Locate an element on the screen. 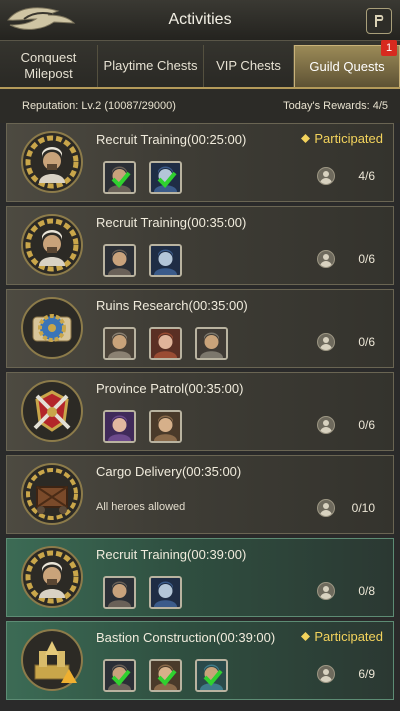  quest-card: Ruins Research(00:35:00) 0/6 is located at coordinates (200, 328).